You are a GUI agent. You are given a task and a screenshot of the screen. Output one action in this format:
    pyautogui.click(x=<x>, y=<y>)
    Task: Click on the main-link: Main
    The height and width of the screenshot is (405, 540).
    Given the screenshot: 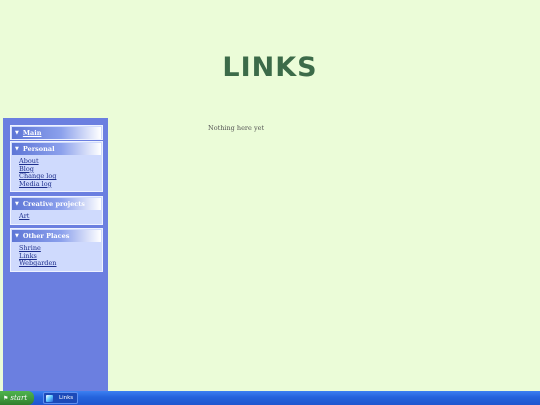 What is the action you would take?
    pyautogui.click(x=32, y=133)
    